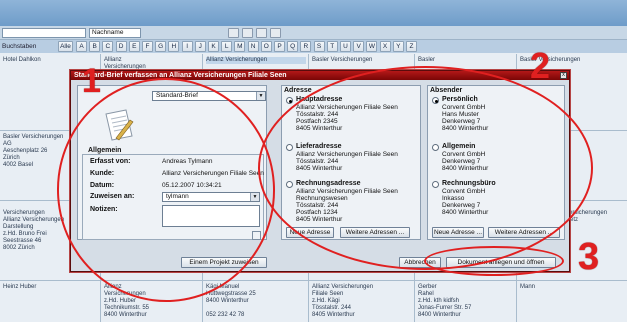  I want to click on alpha-letter-button: F, so click(147, 46).